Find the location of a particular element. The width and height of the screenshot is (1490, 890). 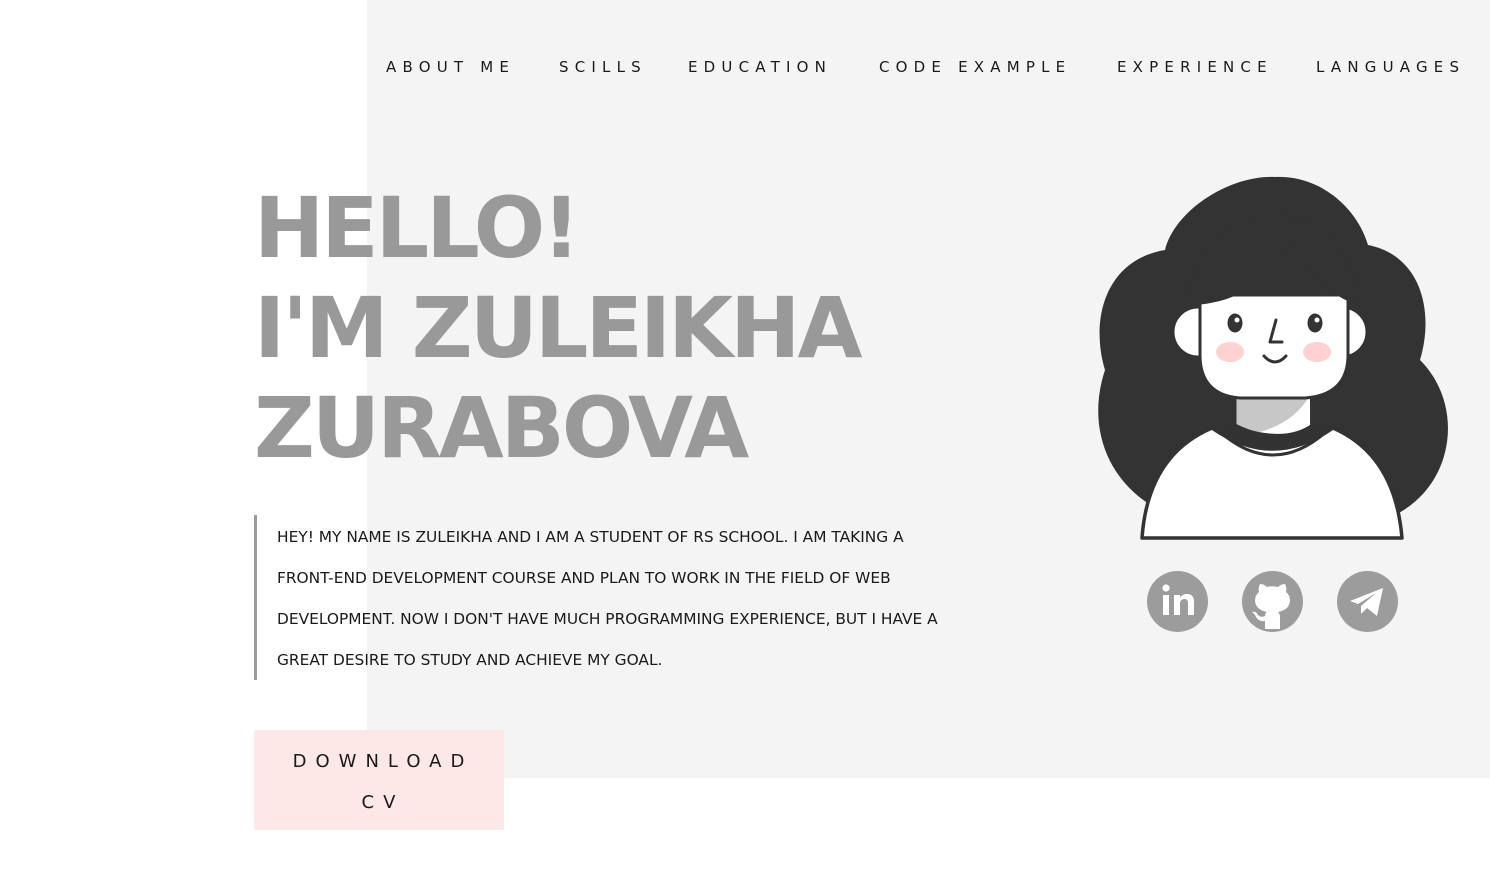

hero-title: HELLO! I'M ZULEIKHA ZURABOVA is located at coordinates (558, 328).